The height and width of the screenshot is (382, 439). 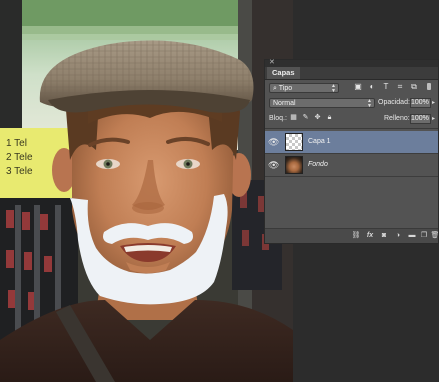 I want to click on lock-transparent-pixels-icon: ▦, so click(x=293, y=118).